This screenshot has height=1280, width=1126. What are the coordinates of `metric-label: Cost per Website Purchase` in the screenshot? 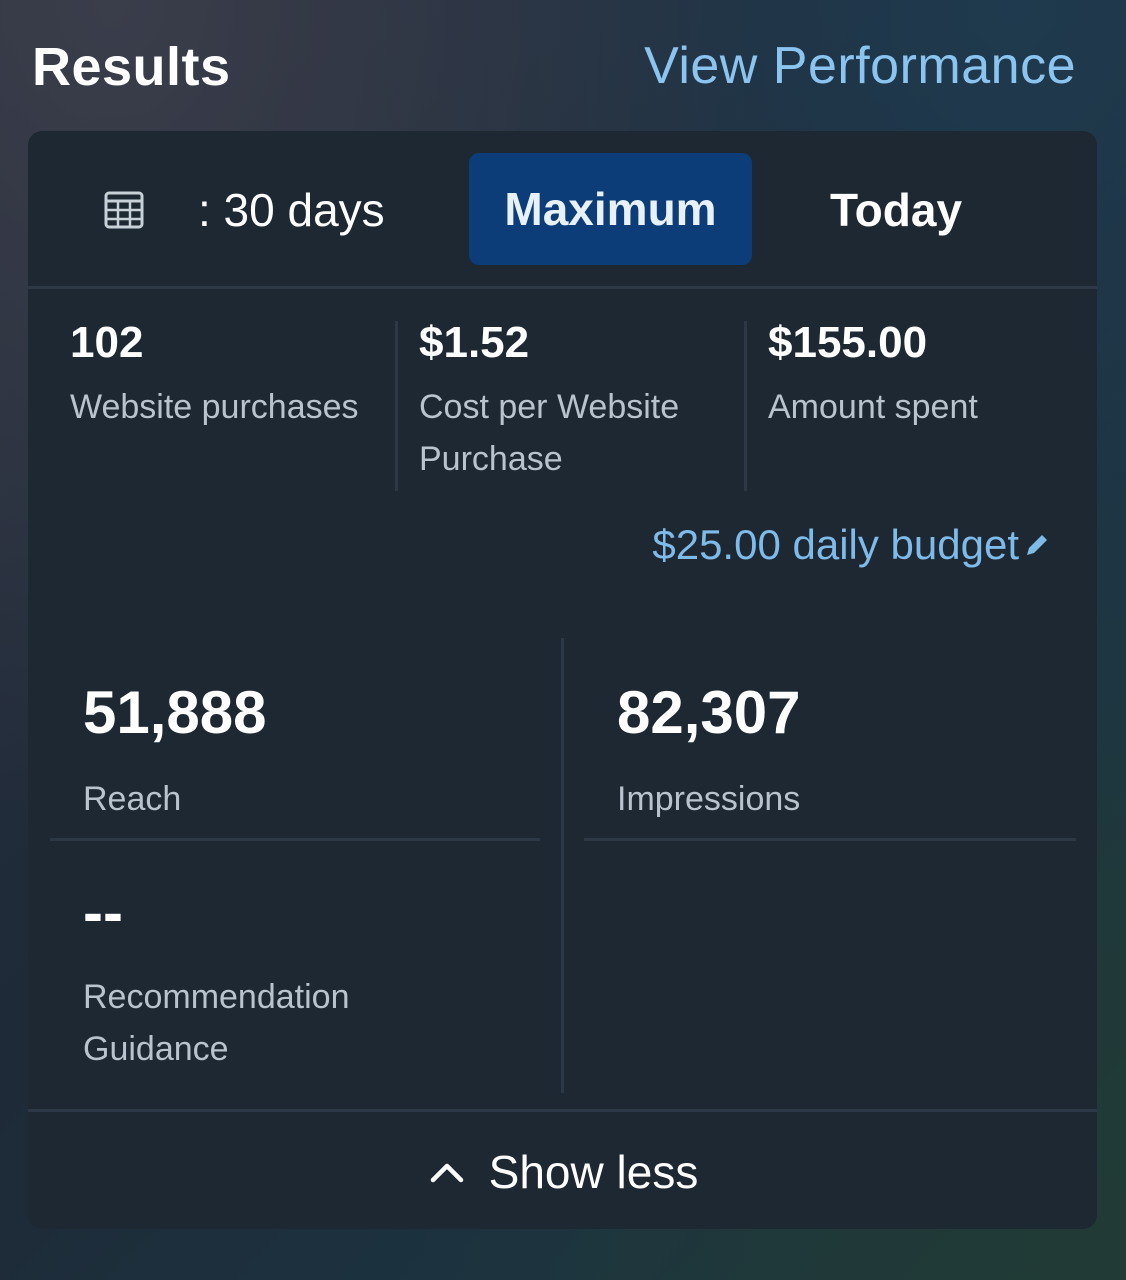 It's located at (549, 433).